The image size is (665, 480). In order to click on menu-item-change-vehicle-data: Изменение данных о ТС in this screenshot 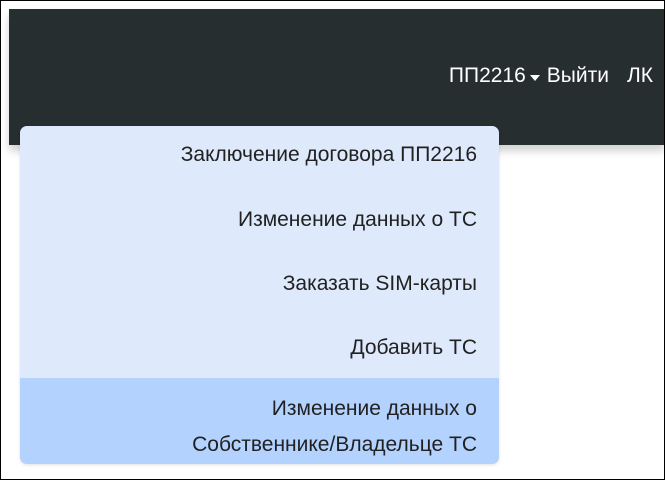, I will do `click(357, 220)`.